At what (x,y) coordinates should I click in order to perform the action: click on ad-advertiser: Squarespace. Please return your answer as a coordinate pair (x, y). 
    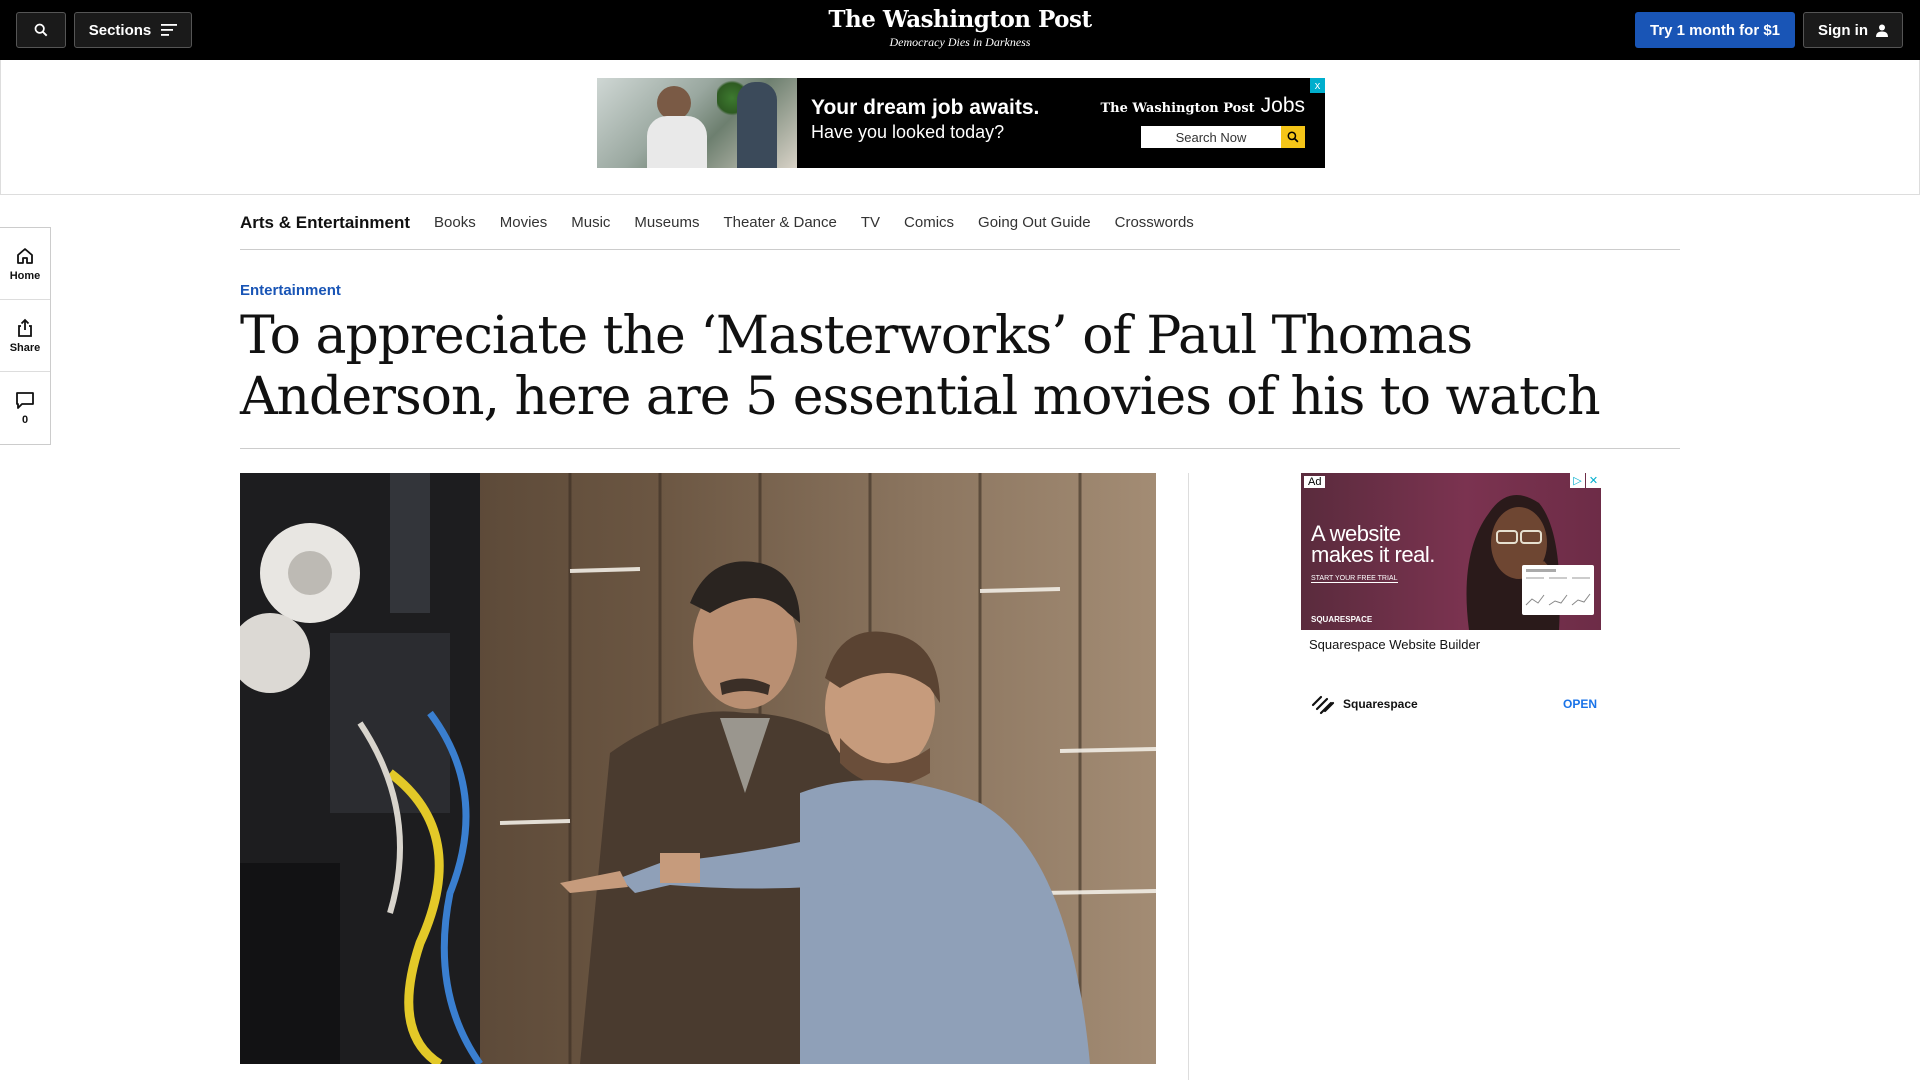
    Looking at the image, I should click on (1363, 704).